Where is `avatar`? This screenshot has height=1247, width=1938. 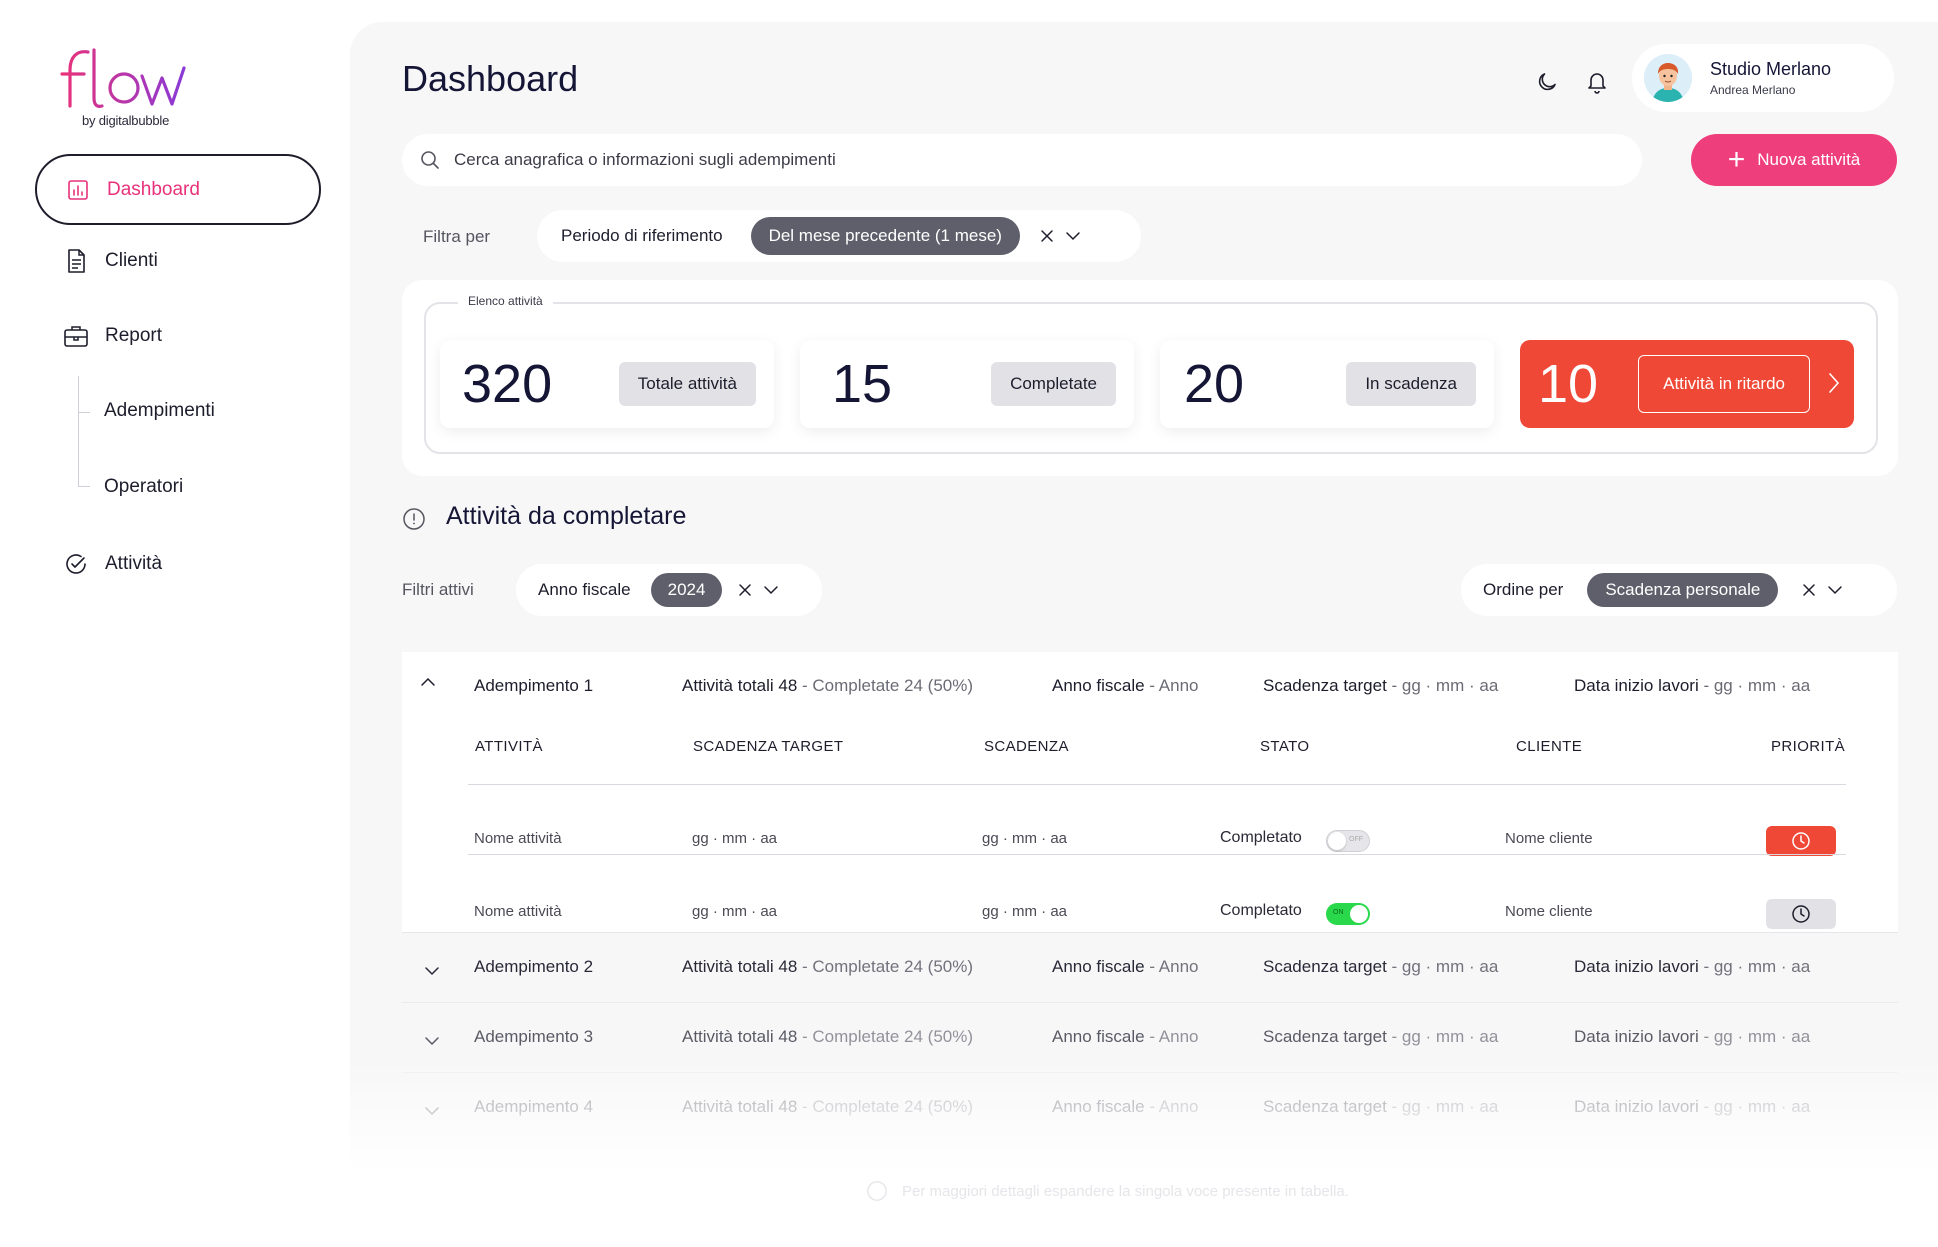
avatar is located at coordinates (1668, 78).